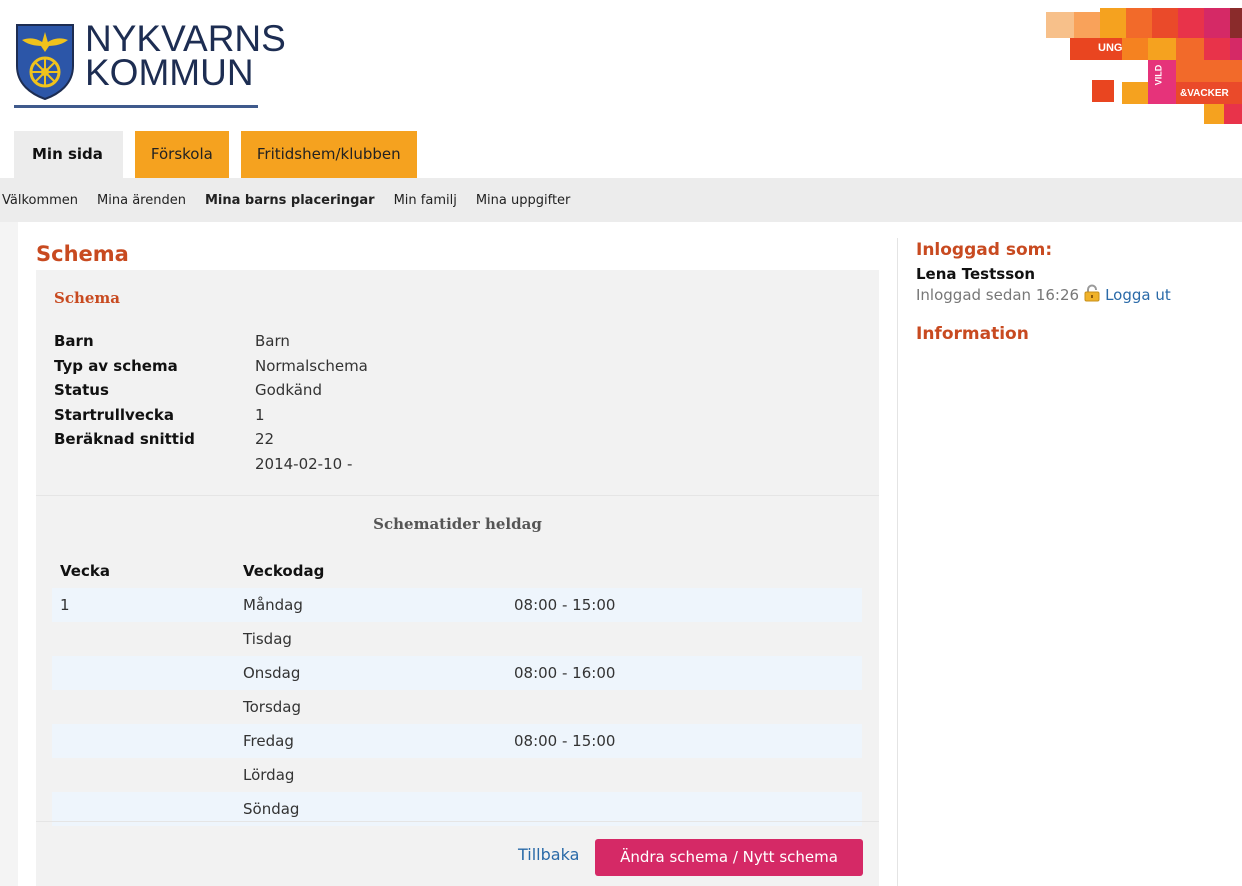 Image resolution: width=1242 pixels, height=886 pixels. Describe the element at coordinates (457, 707) in the screenshot. I see `table-row: Torsdag` at that location.